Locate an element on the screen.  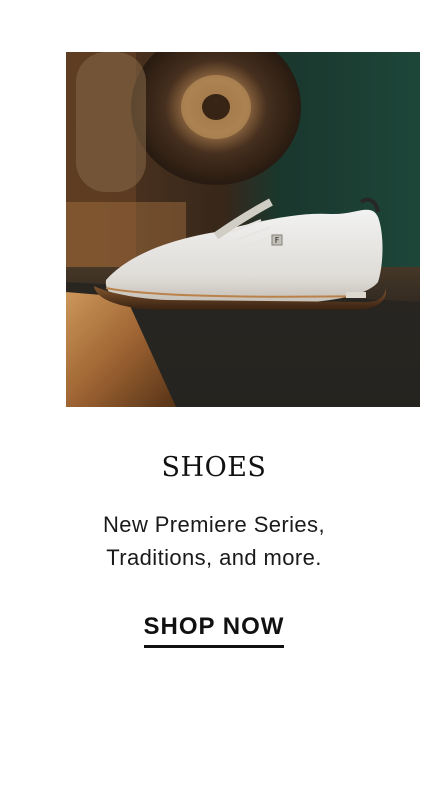
cta-container: SHOP NOW is located at coordinates (214, 630).